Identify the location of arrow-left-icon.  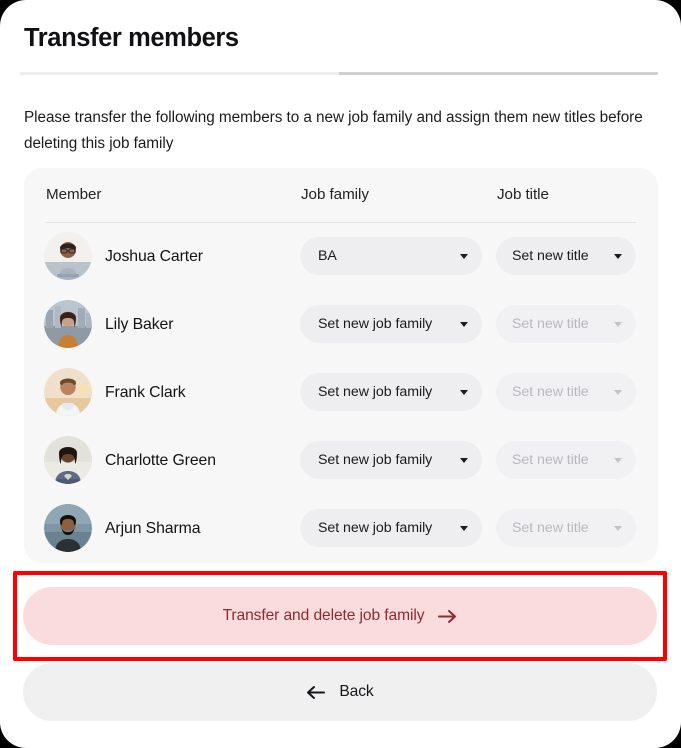
(316, 692).